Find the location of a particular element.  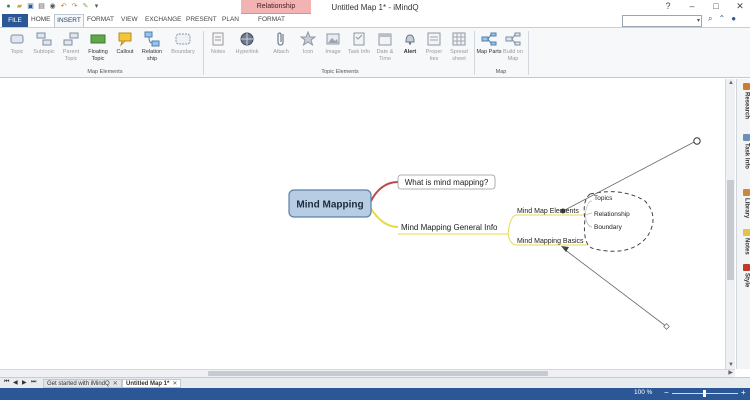

scroll-up-icon: ▲ is located at coordinates (731, 83).